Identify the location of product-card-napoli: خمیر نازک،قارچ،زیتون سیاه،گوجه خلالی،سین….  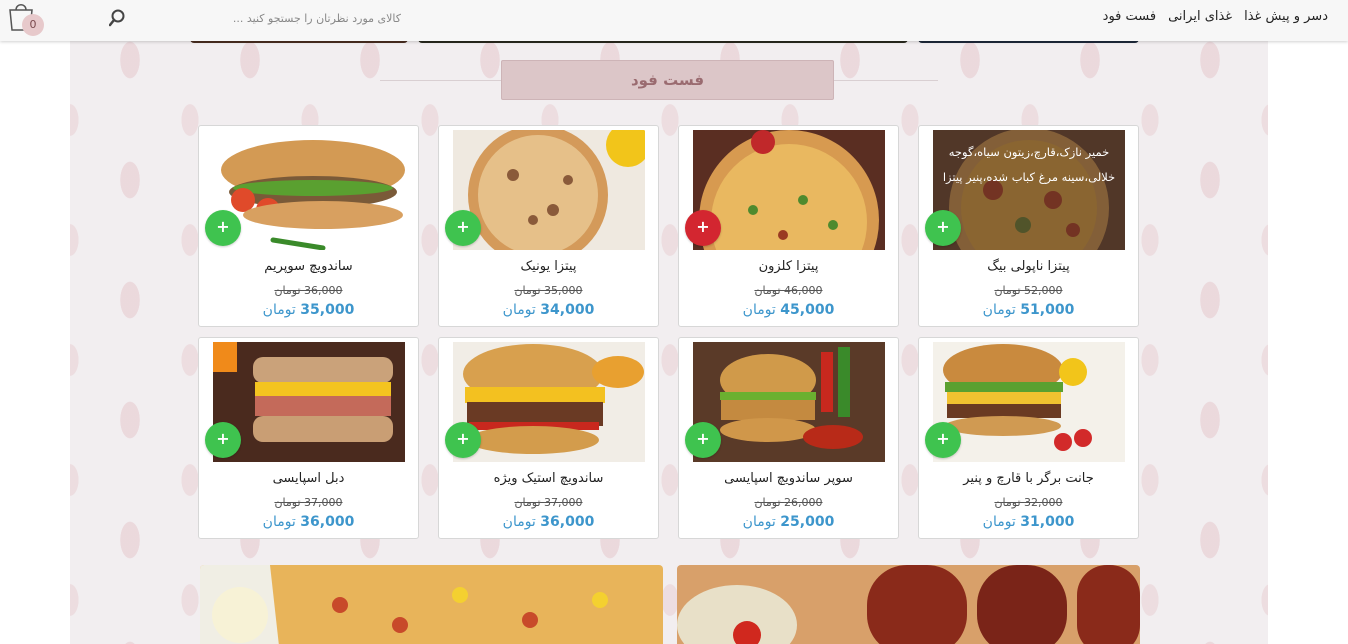
(1028, 226).